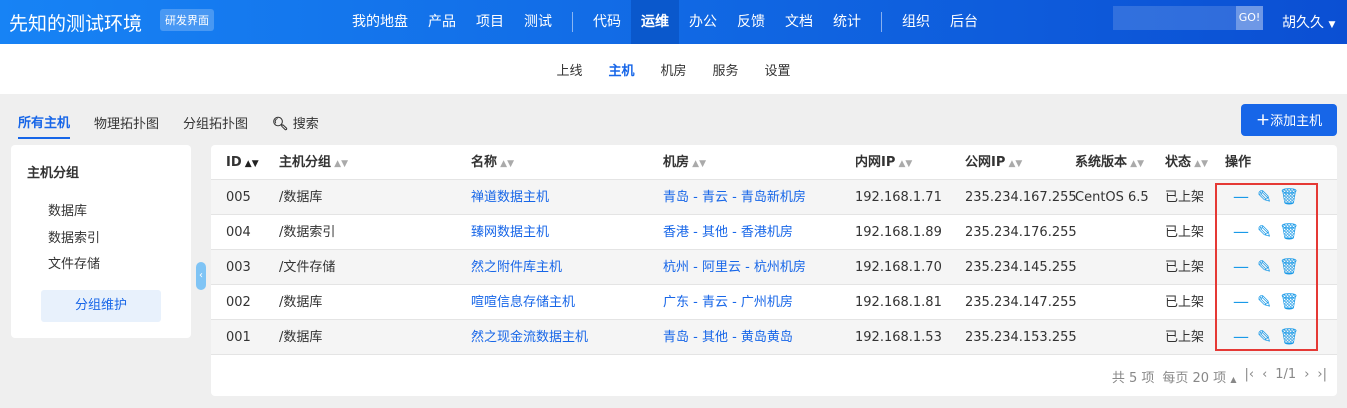 This screenshot has width=1347, height=408. I want to click on subnav-item-1: 主机, so click(621, 69).